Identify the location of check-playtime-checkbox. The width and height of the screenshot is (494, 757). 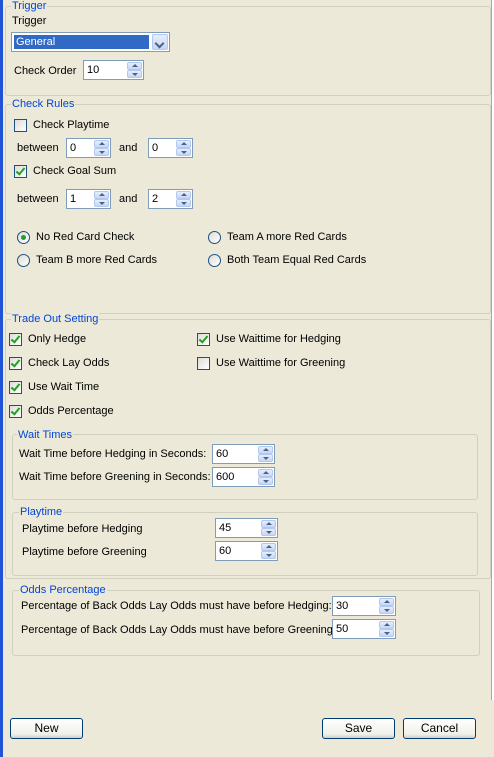
(20, 125).